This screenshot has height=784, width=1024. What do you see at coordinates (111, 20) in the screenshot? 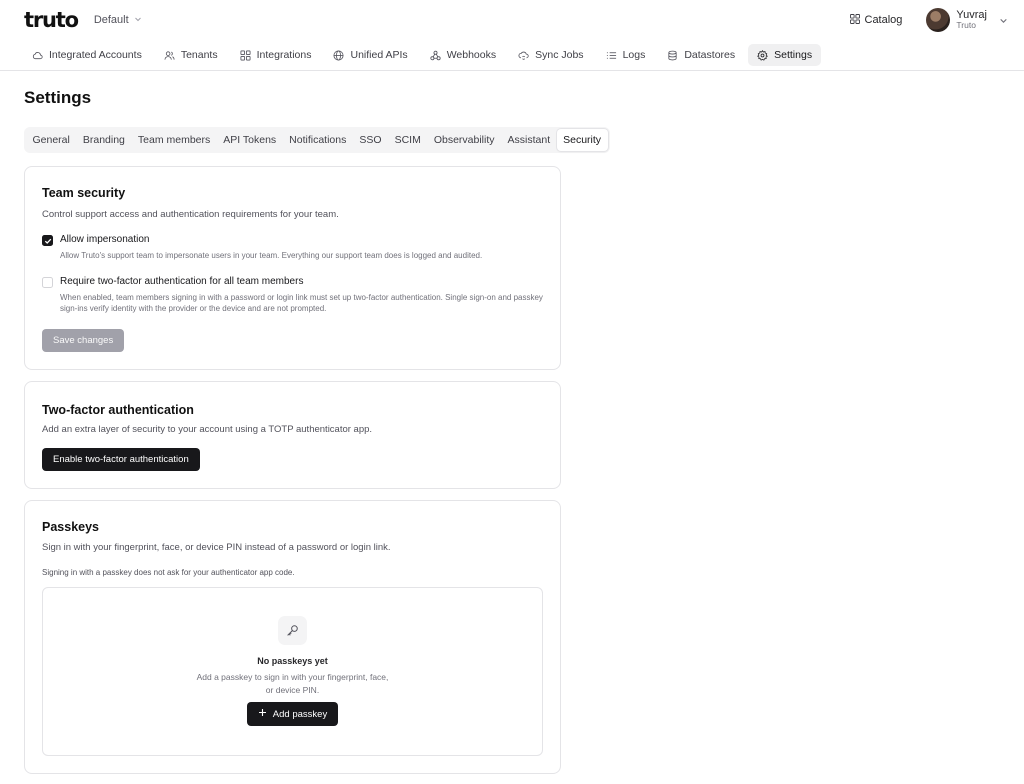
I see `workspace-name: Default` at bounding box center [111, 20].